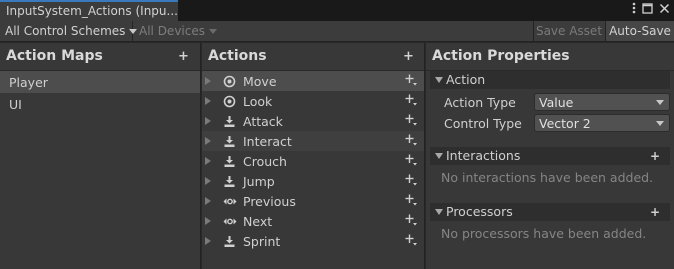  I want to click on action-item-label: Look, so click(258, 101).